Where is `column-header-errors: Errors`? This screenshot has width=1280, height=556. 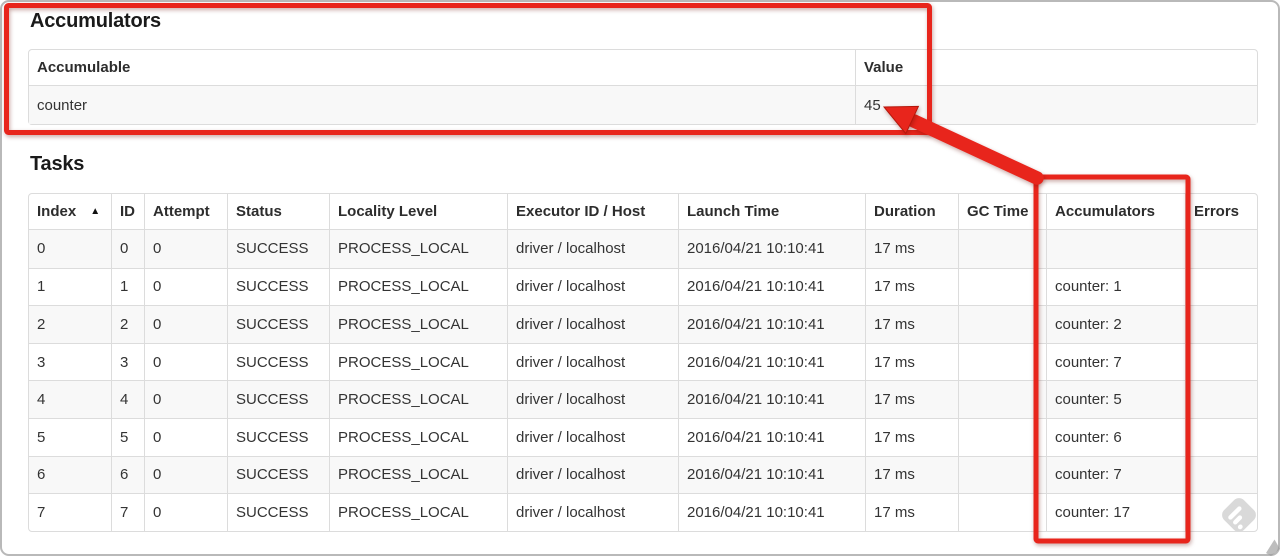
column-header-errors: Errors is located at coordinates (1221, 212).